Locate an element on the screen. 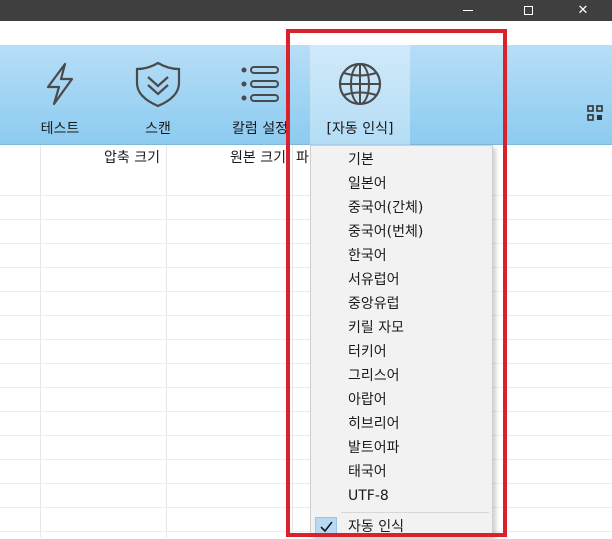 The width and height of the screenshot is (612, 539). menu-item-chinese-simplified: 중국어(간체) is located at coordinates (401, 208).